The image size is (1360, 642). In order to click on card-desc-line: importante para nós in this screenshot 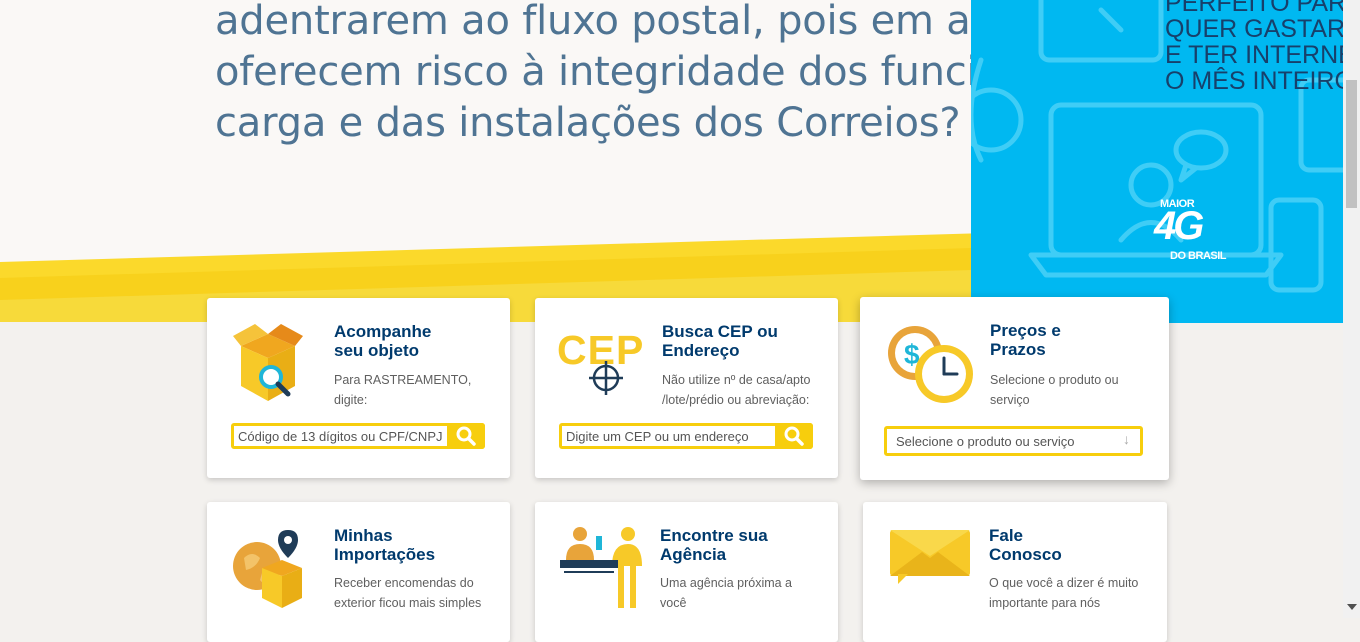, I will do `click(1045, 603)`.